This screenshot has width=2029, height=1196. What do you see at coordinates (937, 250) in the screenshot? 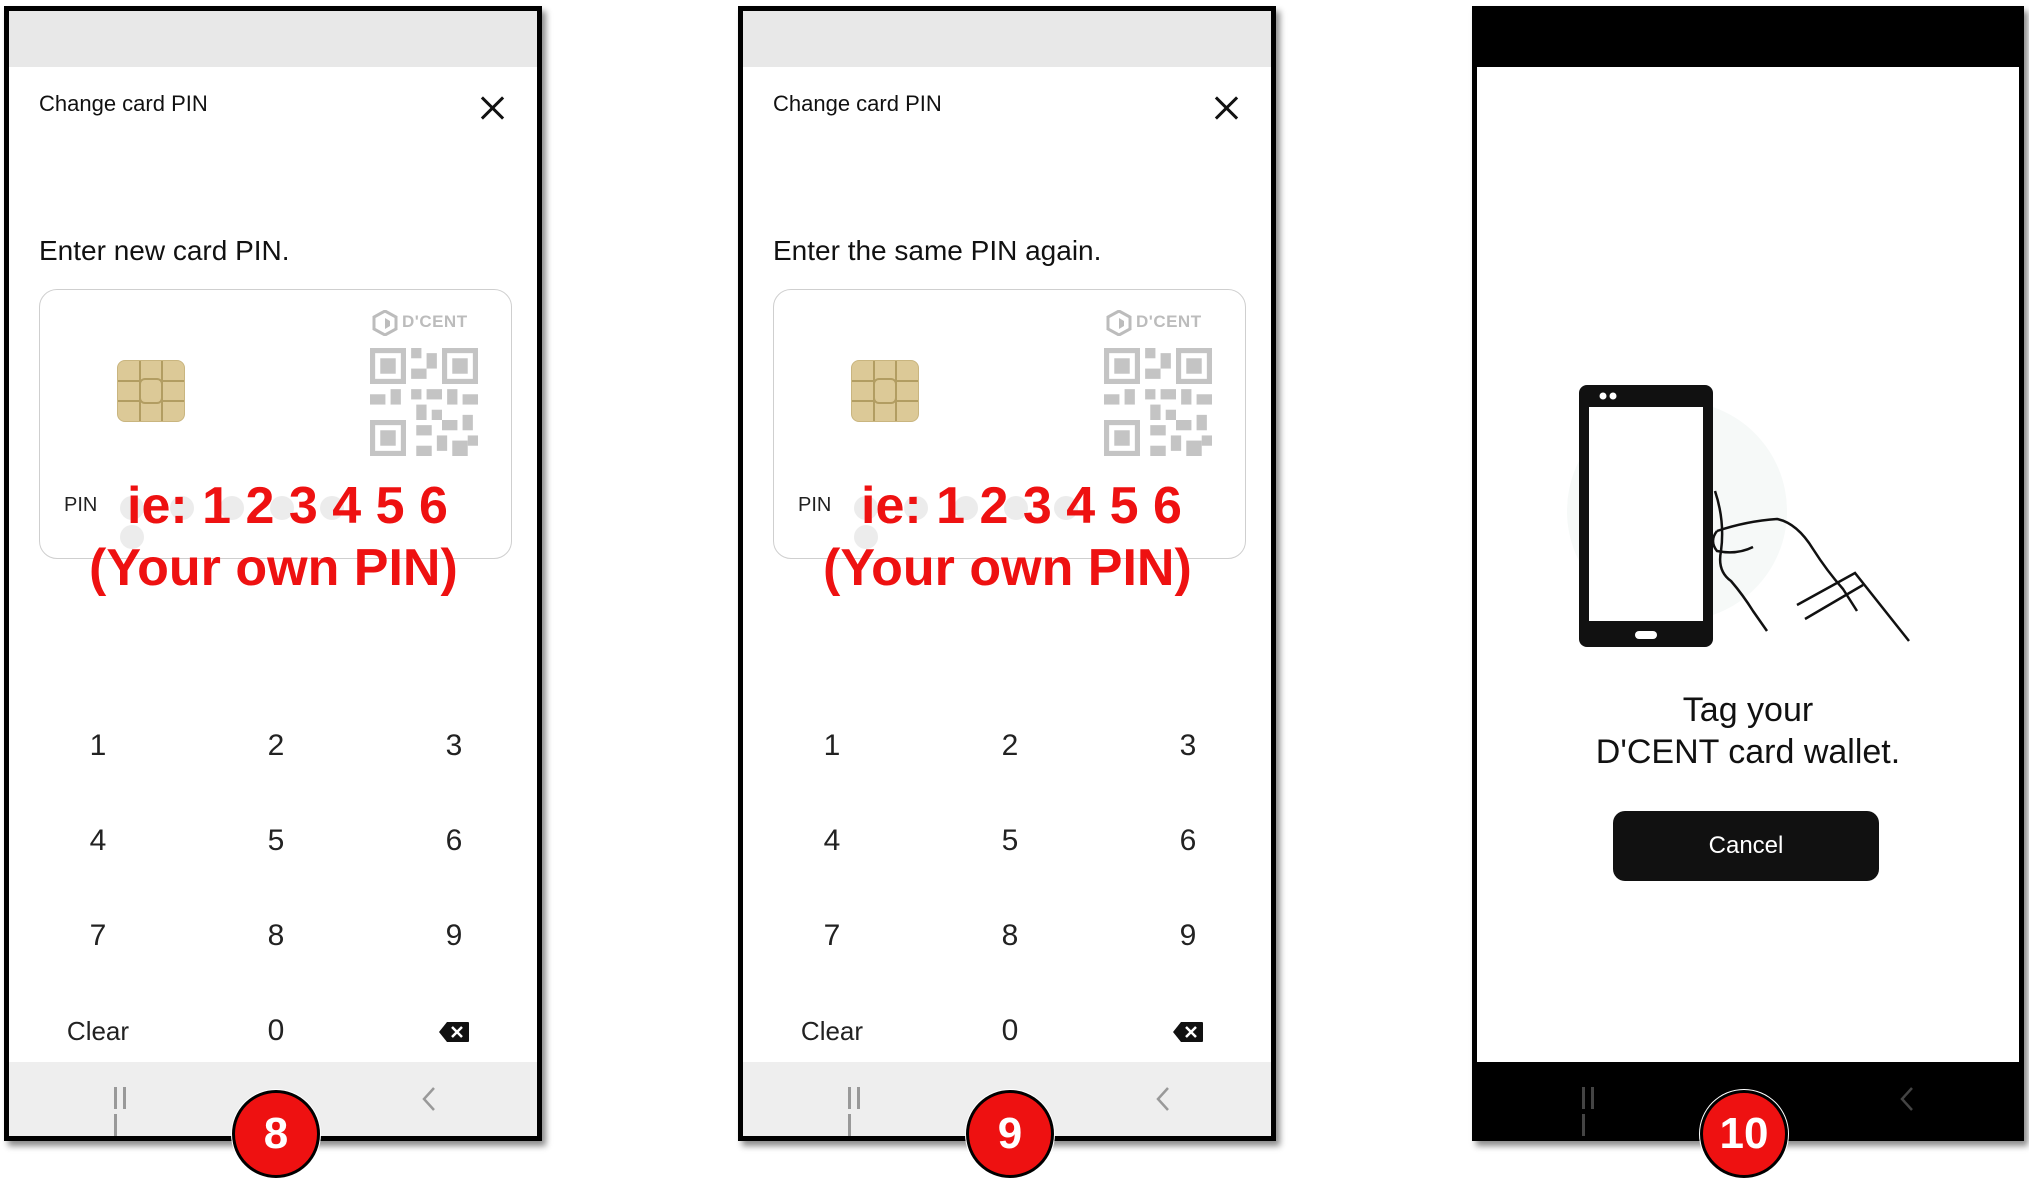
I see `instruction-text: Enter the same PIN again.` at bounding box center [937, 250].